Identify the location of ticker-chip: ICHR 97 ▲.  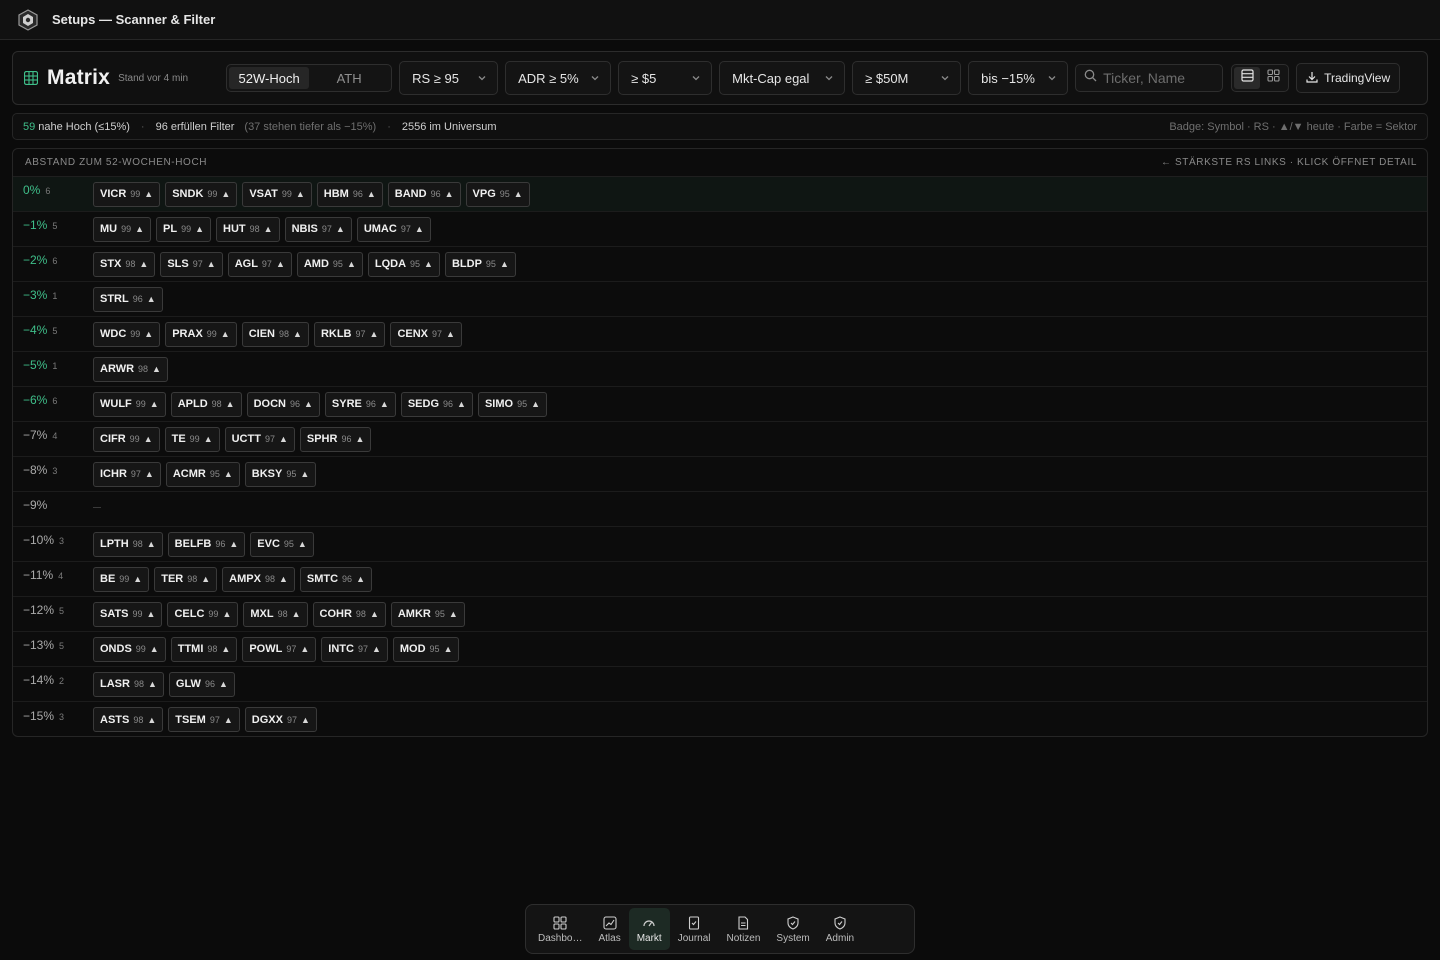
(127, 474).